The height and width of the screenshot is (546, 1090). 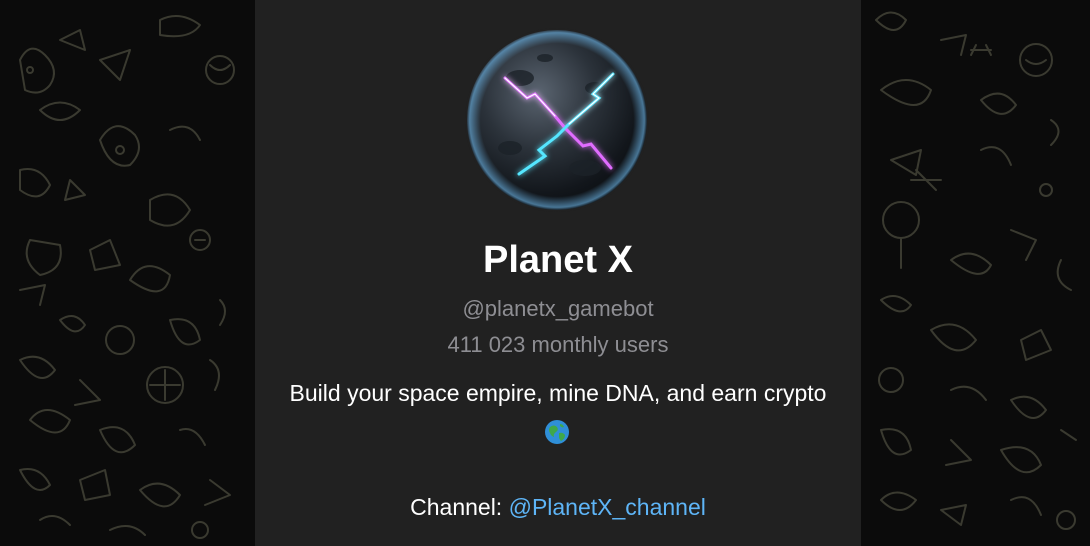 What do you see at coordinates (558, 344) in the screenshot?
I see `monthly-users-count: 411 023 monthly users` at bounding box center [558, 344].